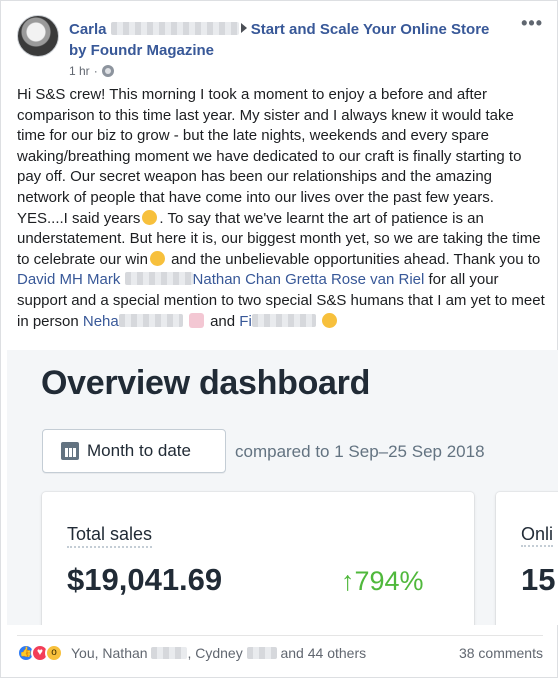  Describe the element at coordinates (79, 71) in the screenshot. I see `post-time: 1 hr` at that location.